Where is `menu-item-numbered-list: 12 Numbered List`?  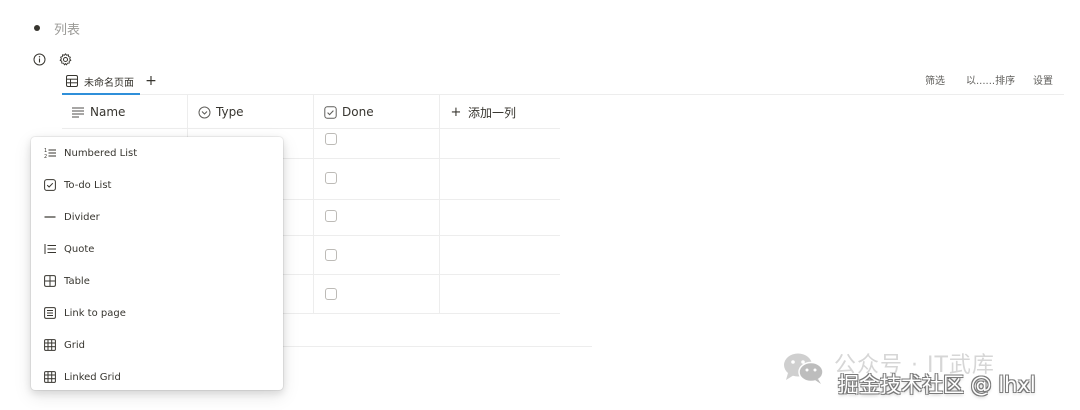
menu-item-numbered-list: 12 Numbered List is located at coordinates (157, 153).